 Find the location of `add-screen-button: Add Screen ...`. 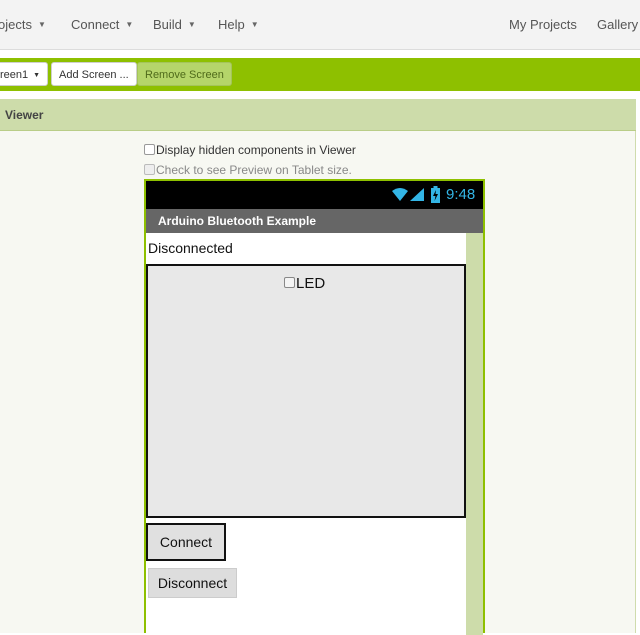

add-screen-button: Add Screen ... is located at coordinates (94, 74).